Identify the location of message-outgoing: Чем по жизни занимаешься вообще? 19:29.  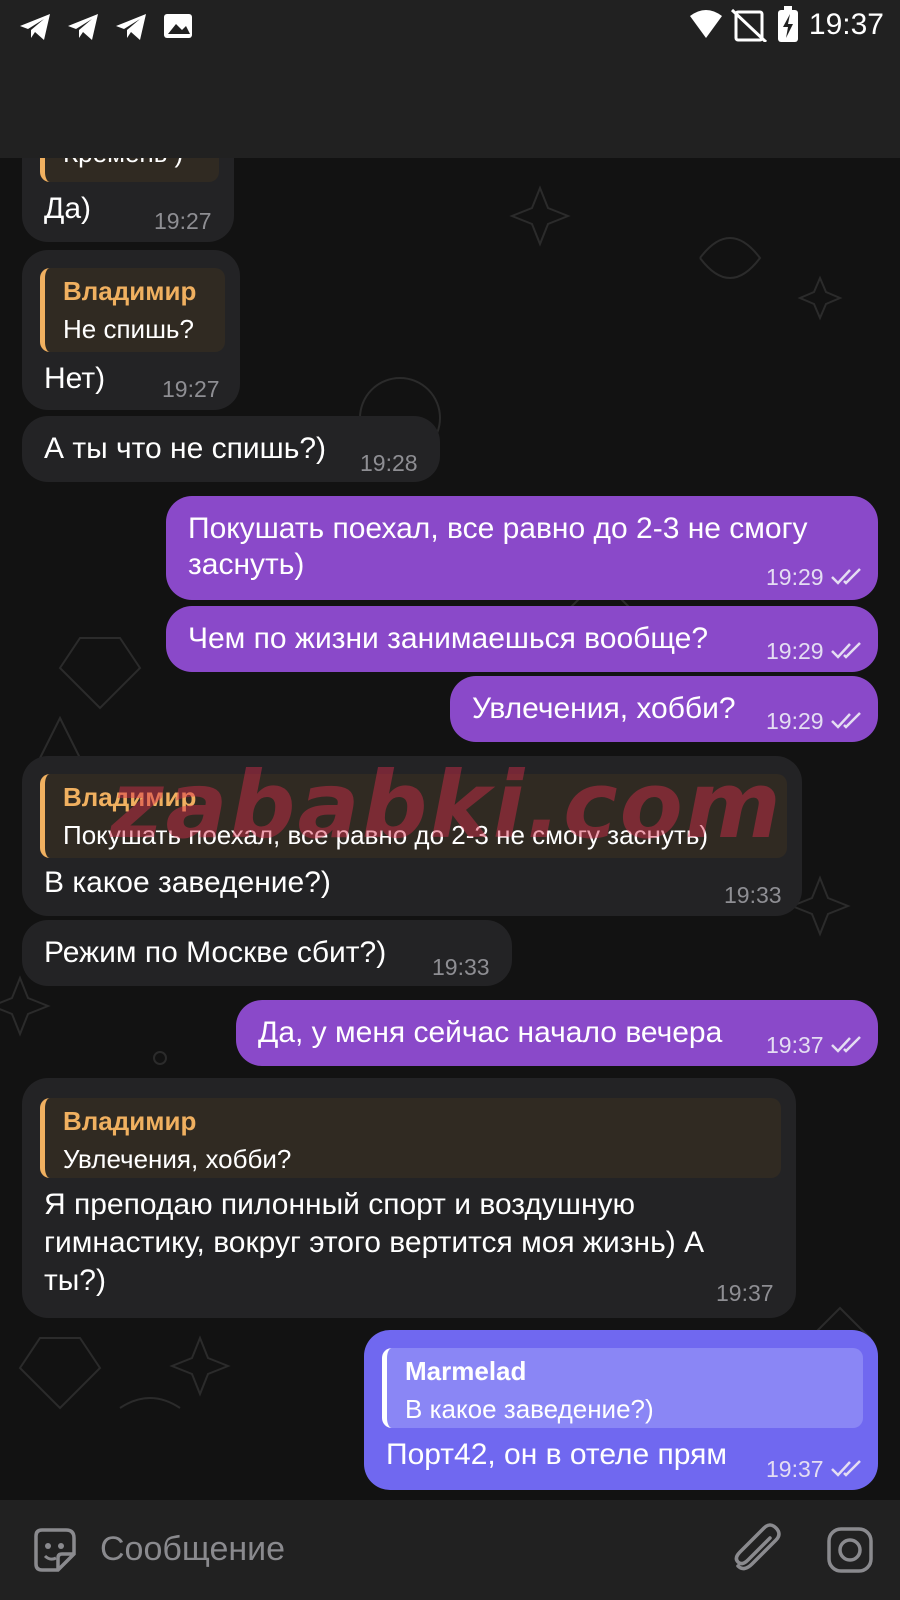
(522, 639).